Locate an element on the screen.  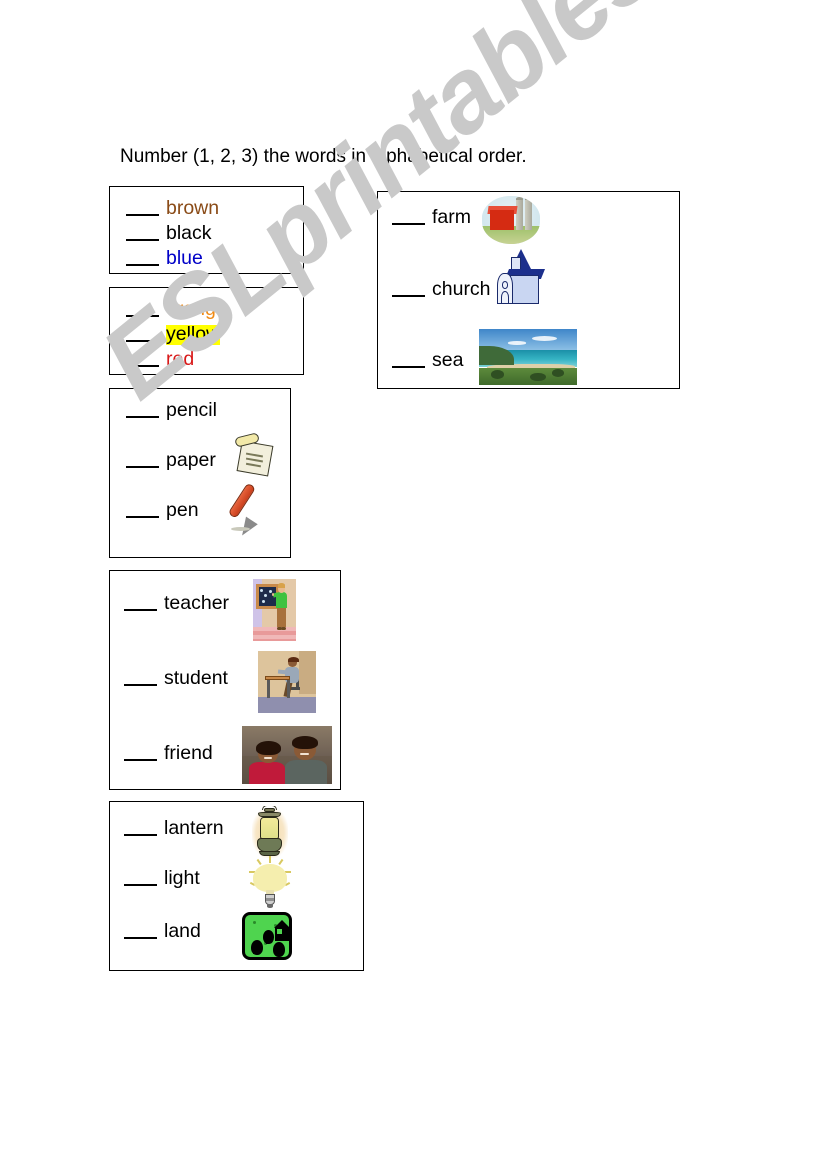
colors-box-2: orange yellow red is located at coordinates (206, 331).